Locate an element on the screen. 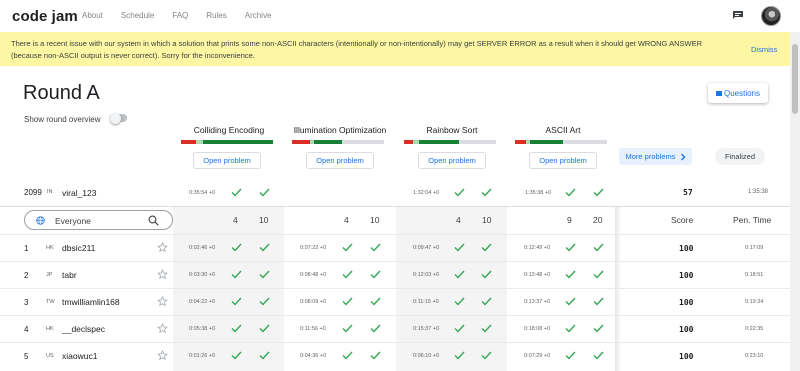 The width and height of the screenshot is (800, 371). progress-segment-light is located at coordinates (199, 142).